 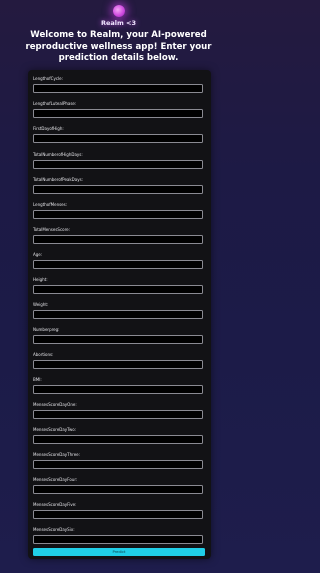 I want to click on menses-score-day-five-input, so click(x=118, y=514).